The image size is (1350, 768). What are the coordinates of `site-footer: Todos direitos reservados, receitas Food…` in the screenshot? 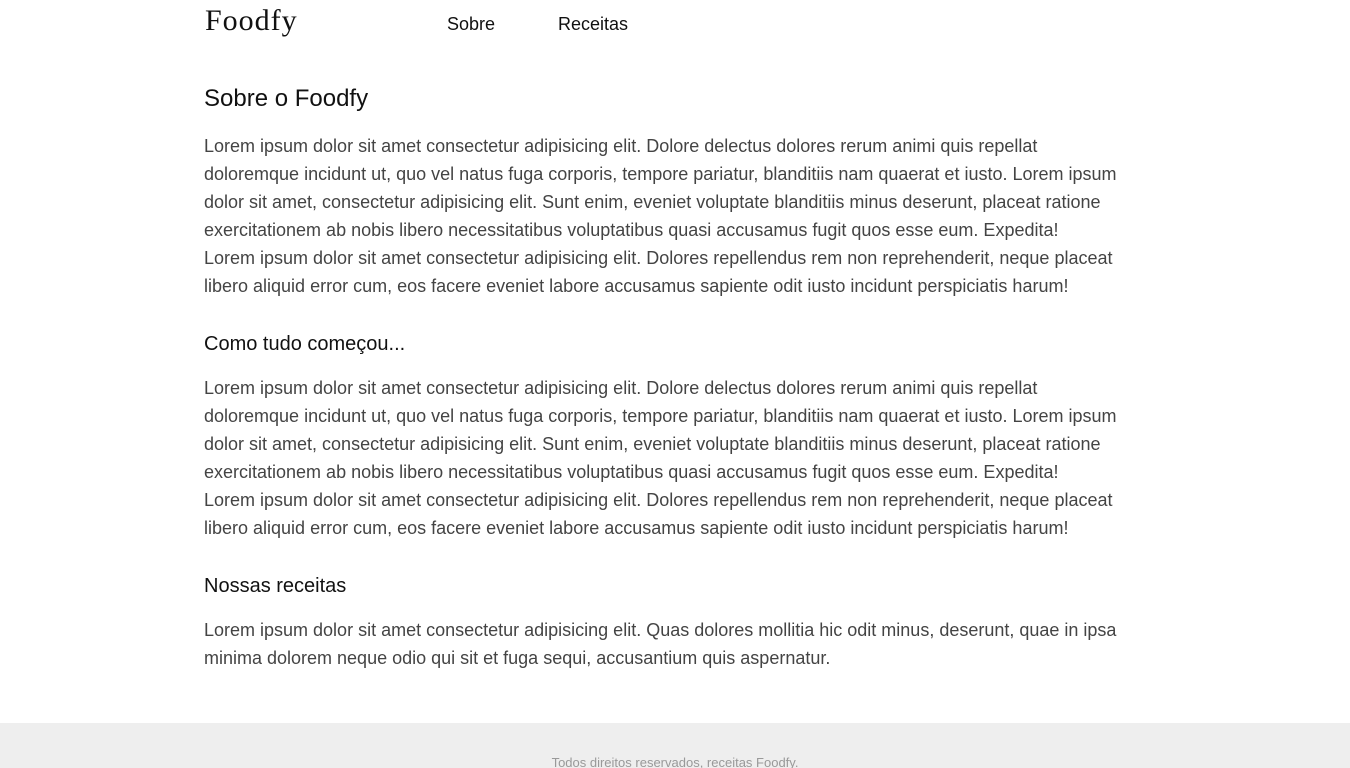 It's located at (675, 745).